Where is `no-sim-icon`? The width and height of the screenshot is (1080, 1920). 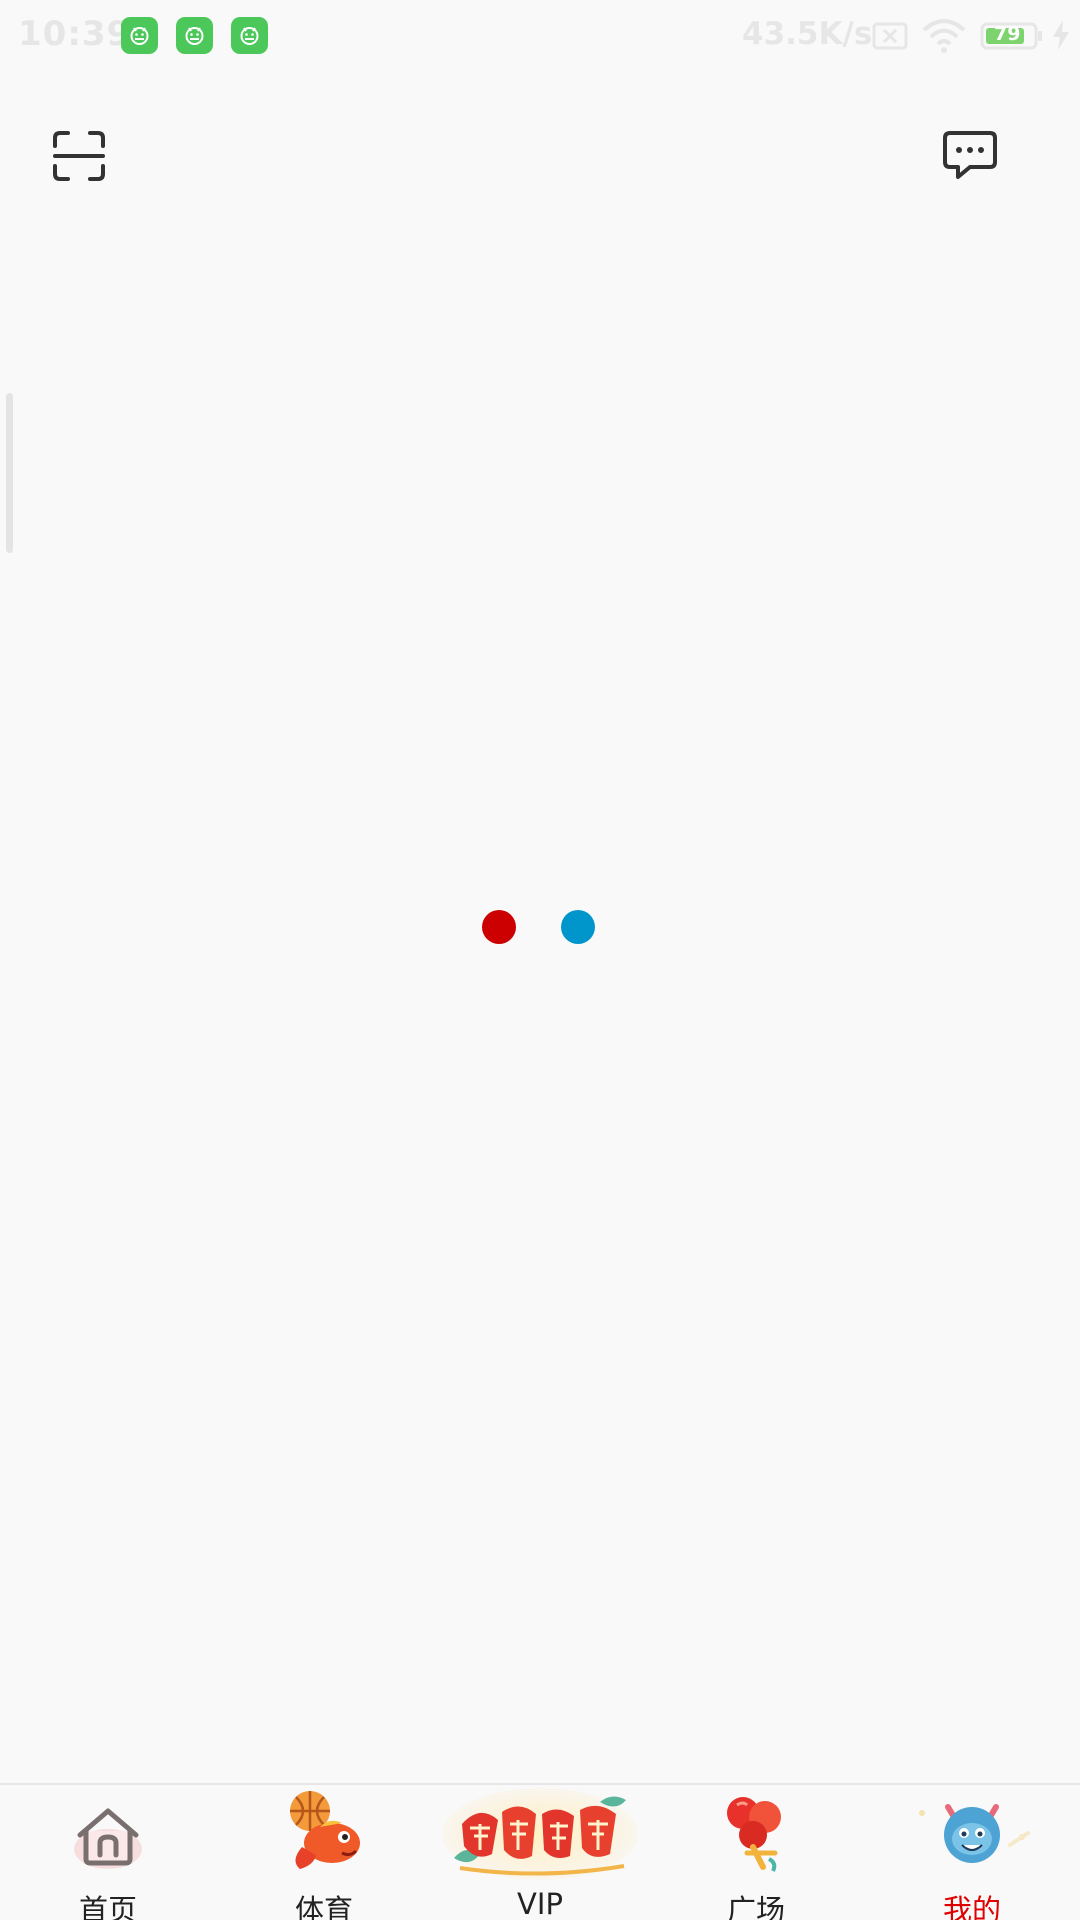
no-sim-icon is located at coordinates (890, 36).